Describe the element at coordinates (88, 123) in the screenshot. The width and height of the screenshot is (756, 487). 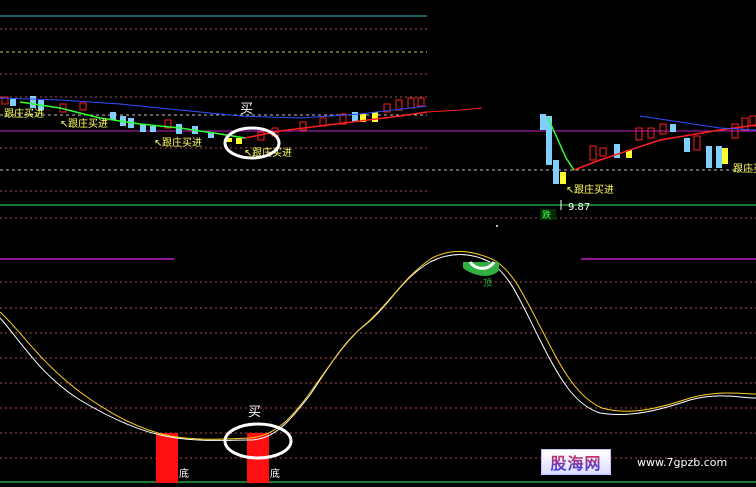
I see `follow-label-2: 跟庄买进` at that location.